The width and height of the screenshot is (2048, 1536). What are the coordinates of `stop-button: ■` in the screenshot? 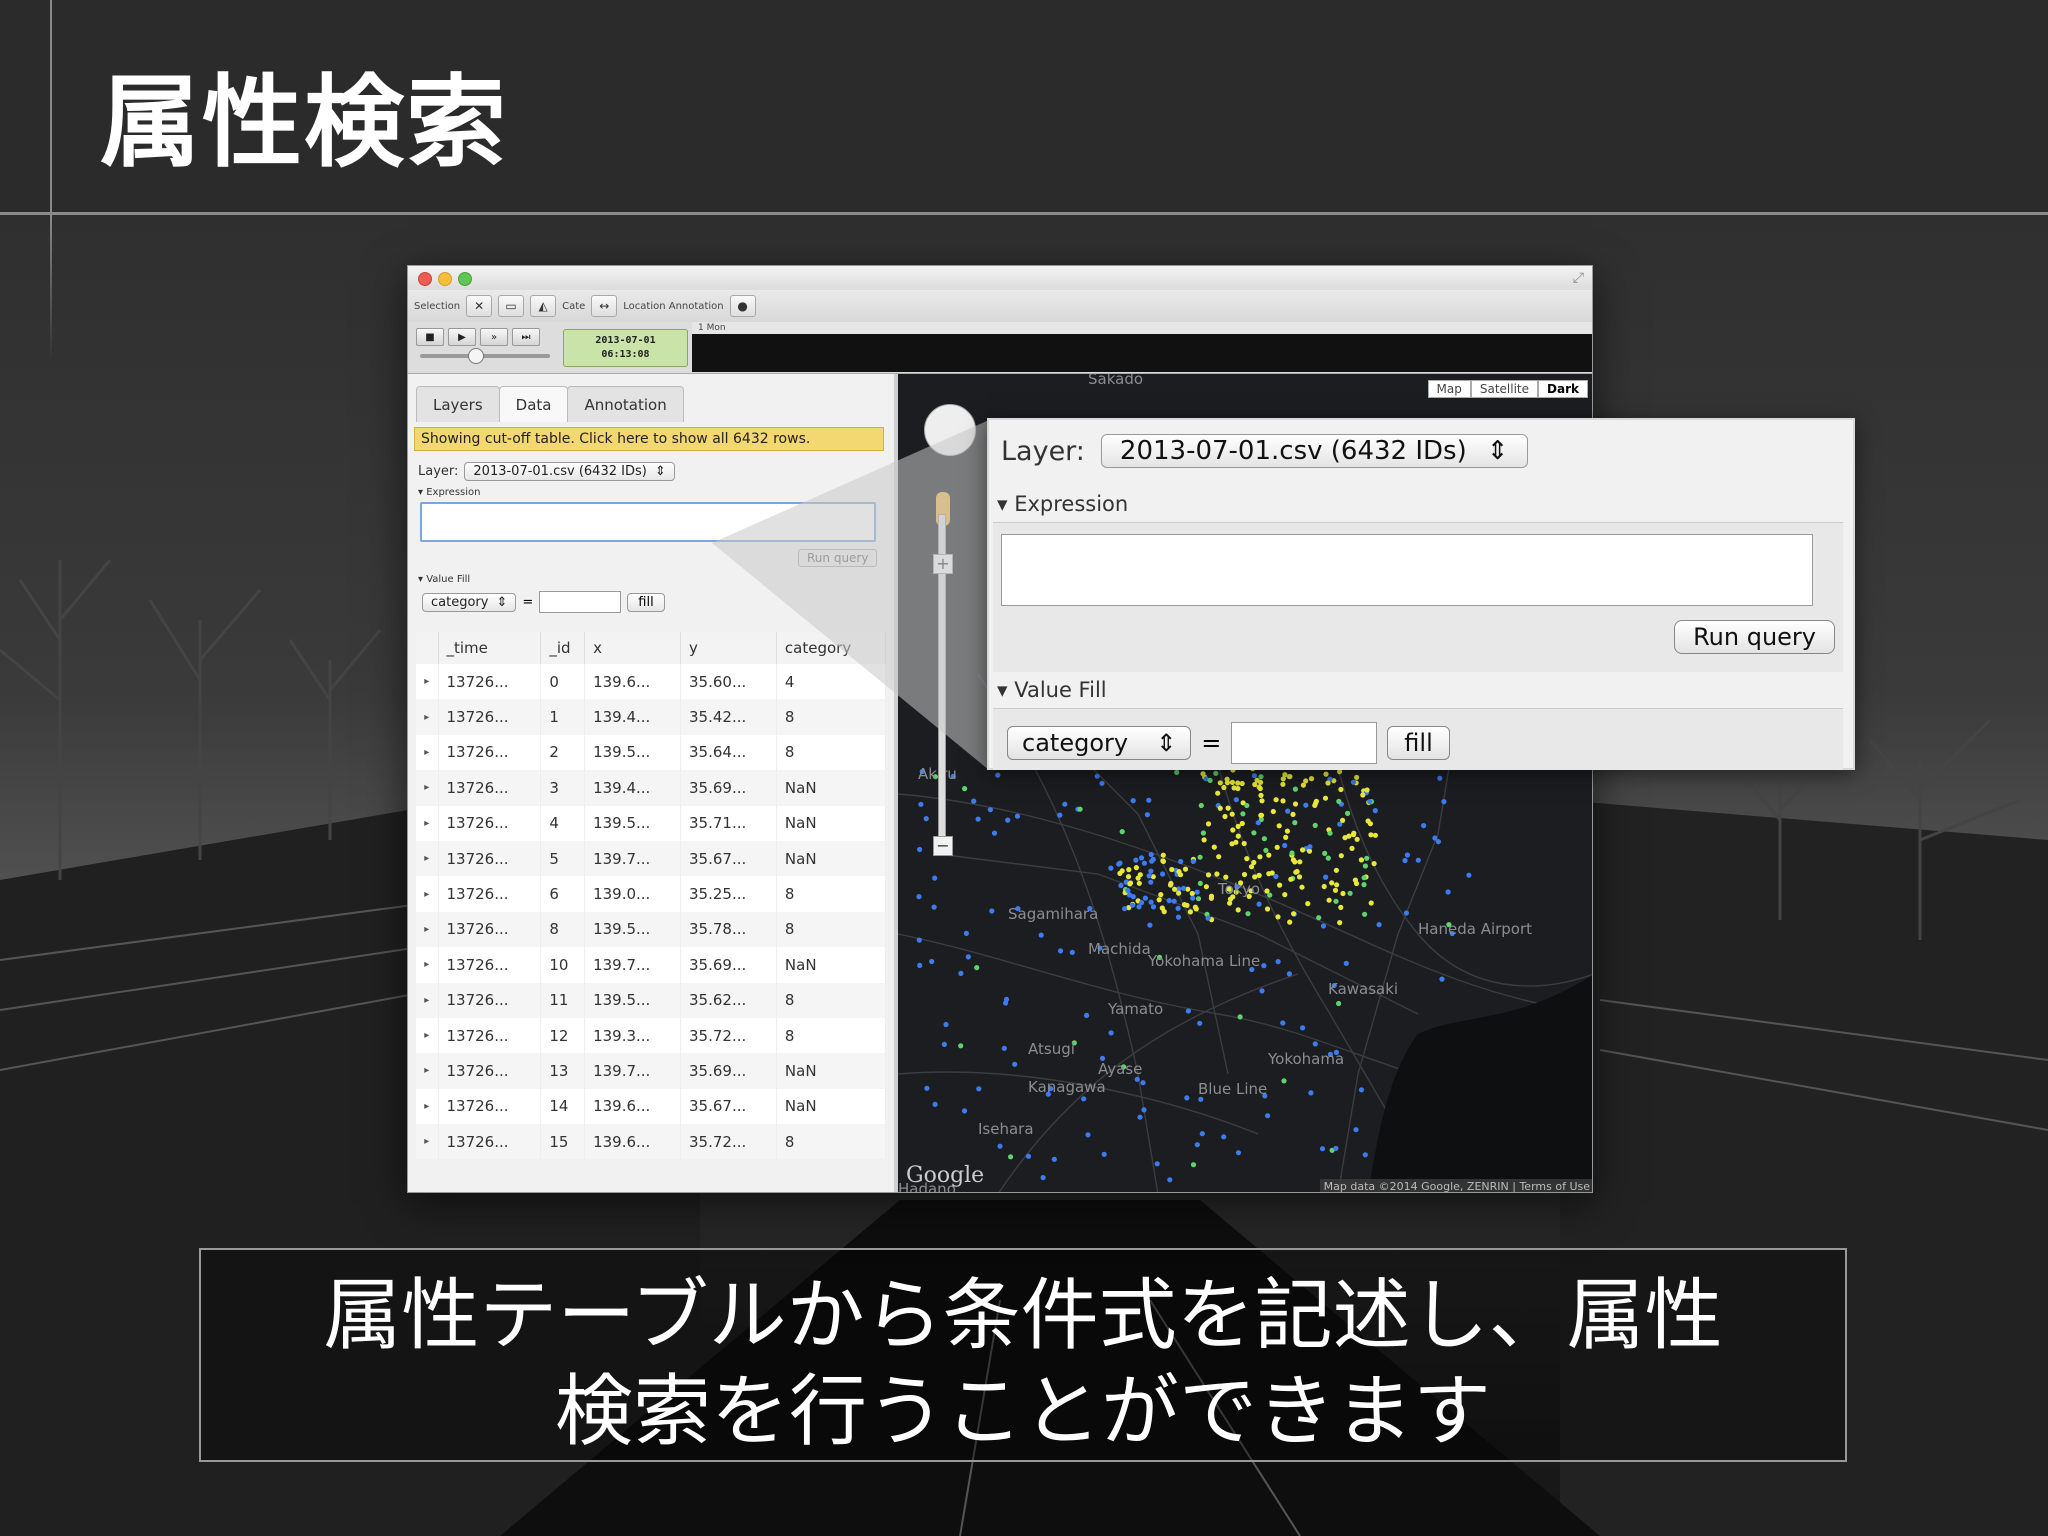 It's located at (430, 337).